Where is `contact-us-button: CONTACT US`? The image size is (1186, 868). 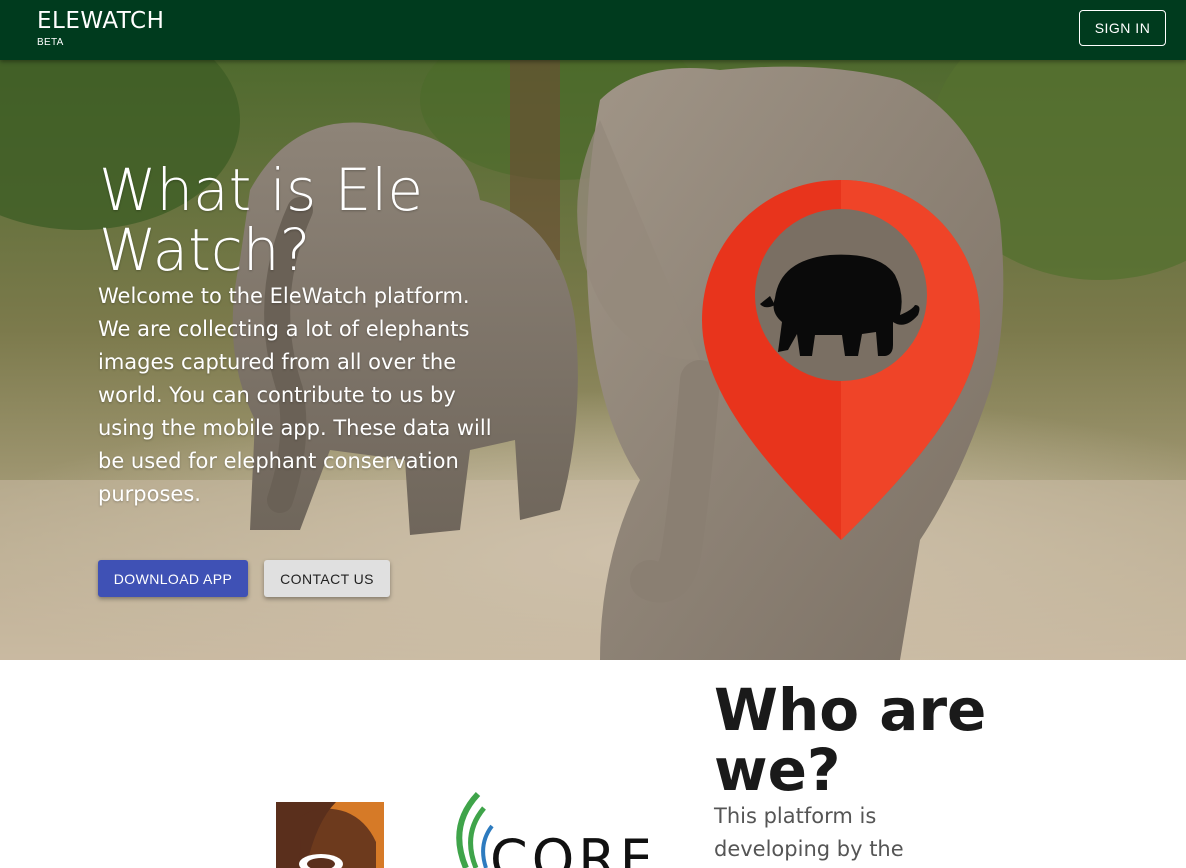
contact-us-button: CONTACT US is located at coordinates (327, 578).